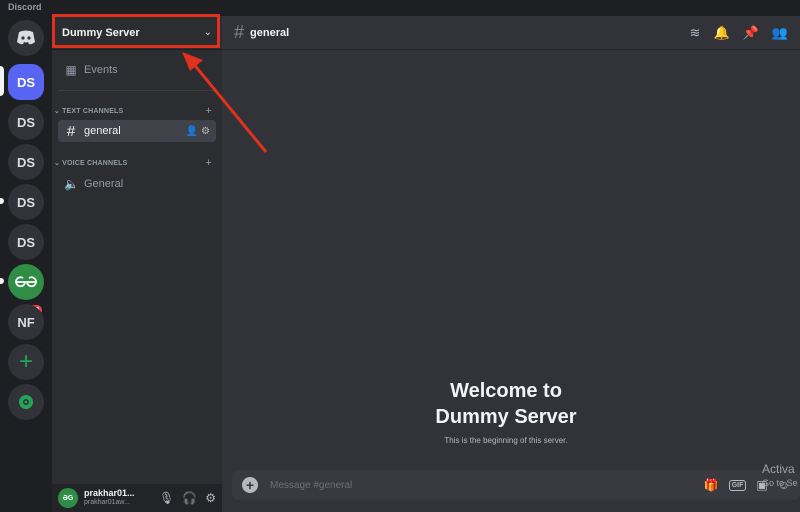  Describe the element at coordinates (192, 131) in the screenshot. I see `create-invite-icon: 👤` at that location.